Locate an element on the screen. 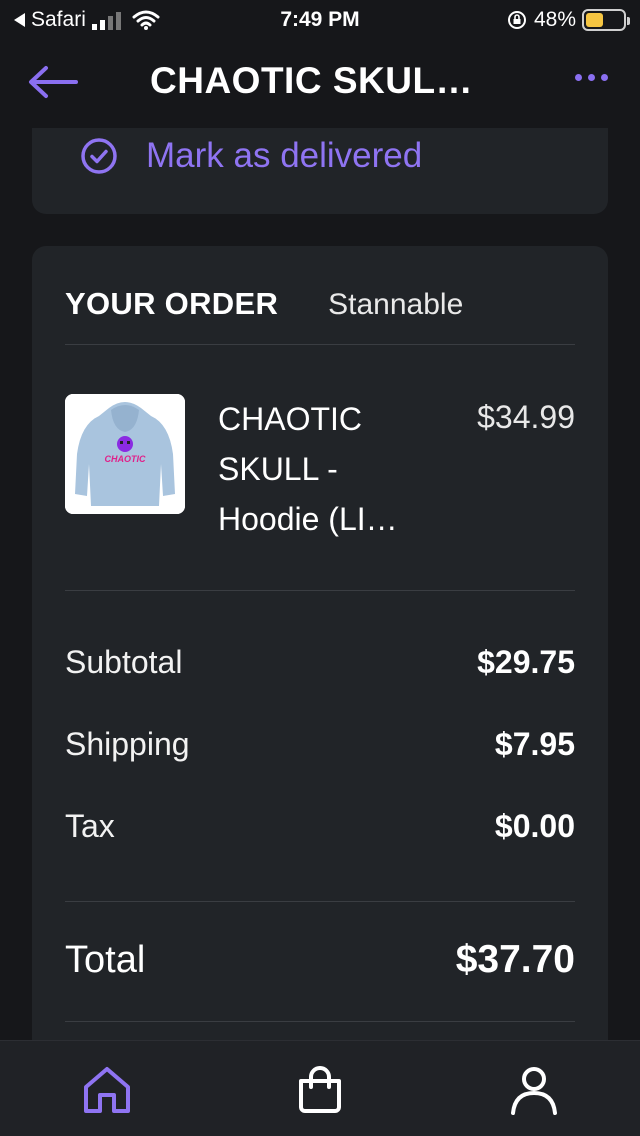 This screenshot has width=640, height=1136. subtotal-value: $29.75 is located at coordinates (526, 662).